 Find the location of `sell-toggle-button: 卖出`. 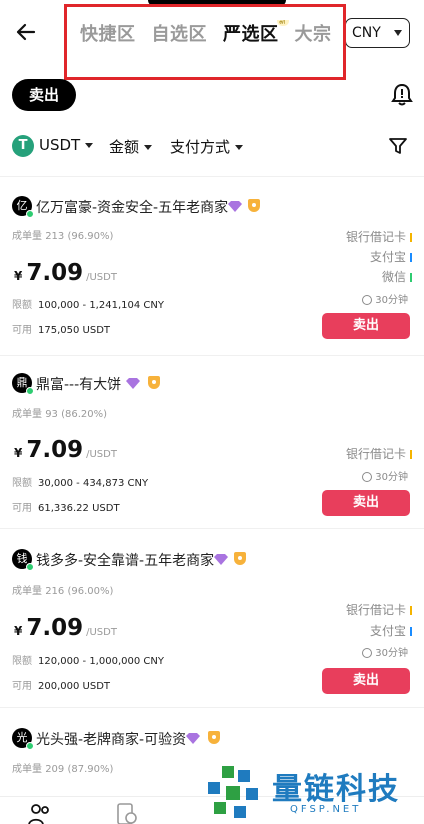

sell-toggle-button: 卖出 is located at coordinates (44, 95).